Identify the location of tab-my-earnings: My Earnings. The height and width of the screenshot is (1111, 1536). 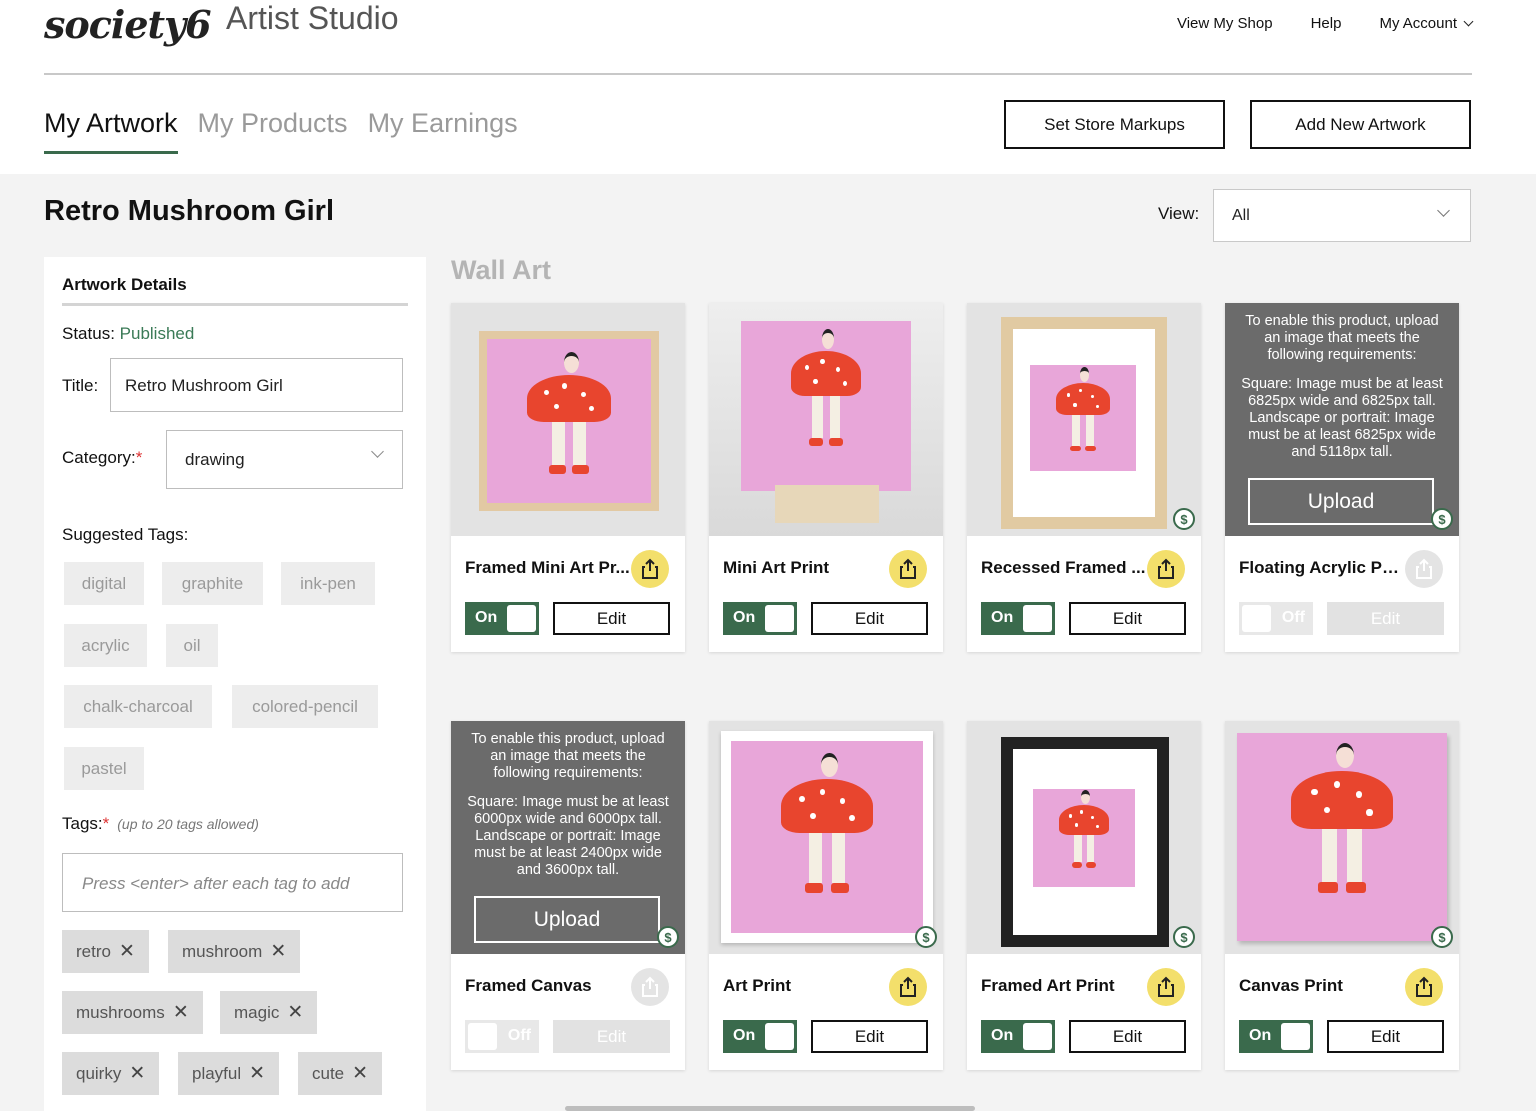
(443, 131).